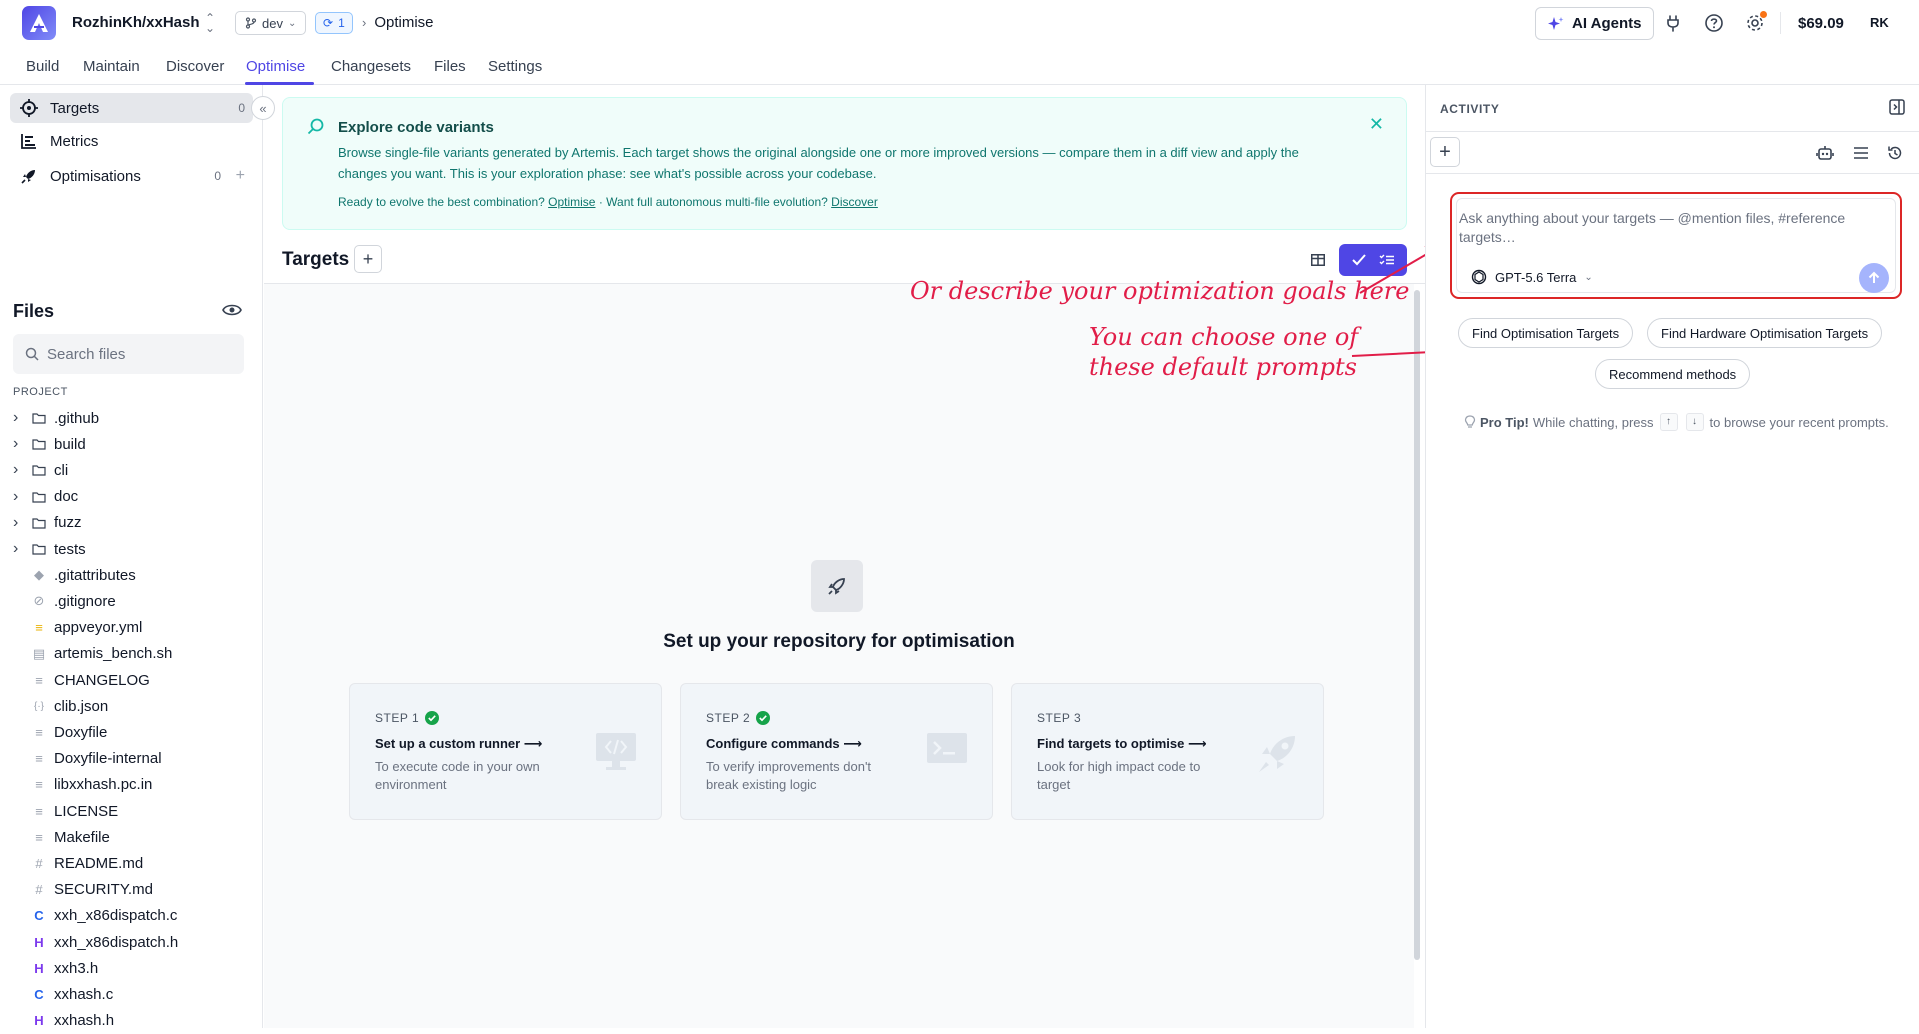 The image size is (1919, 1034). I want to click on file-item: Hxxhash.h, so click(131, 1021).